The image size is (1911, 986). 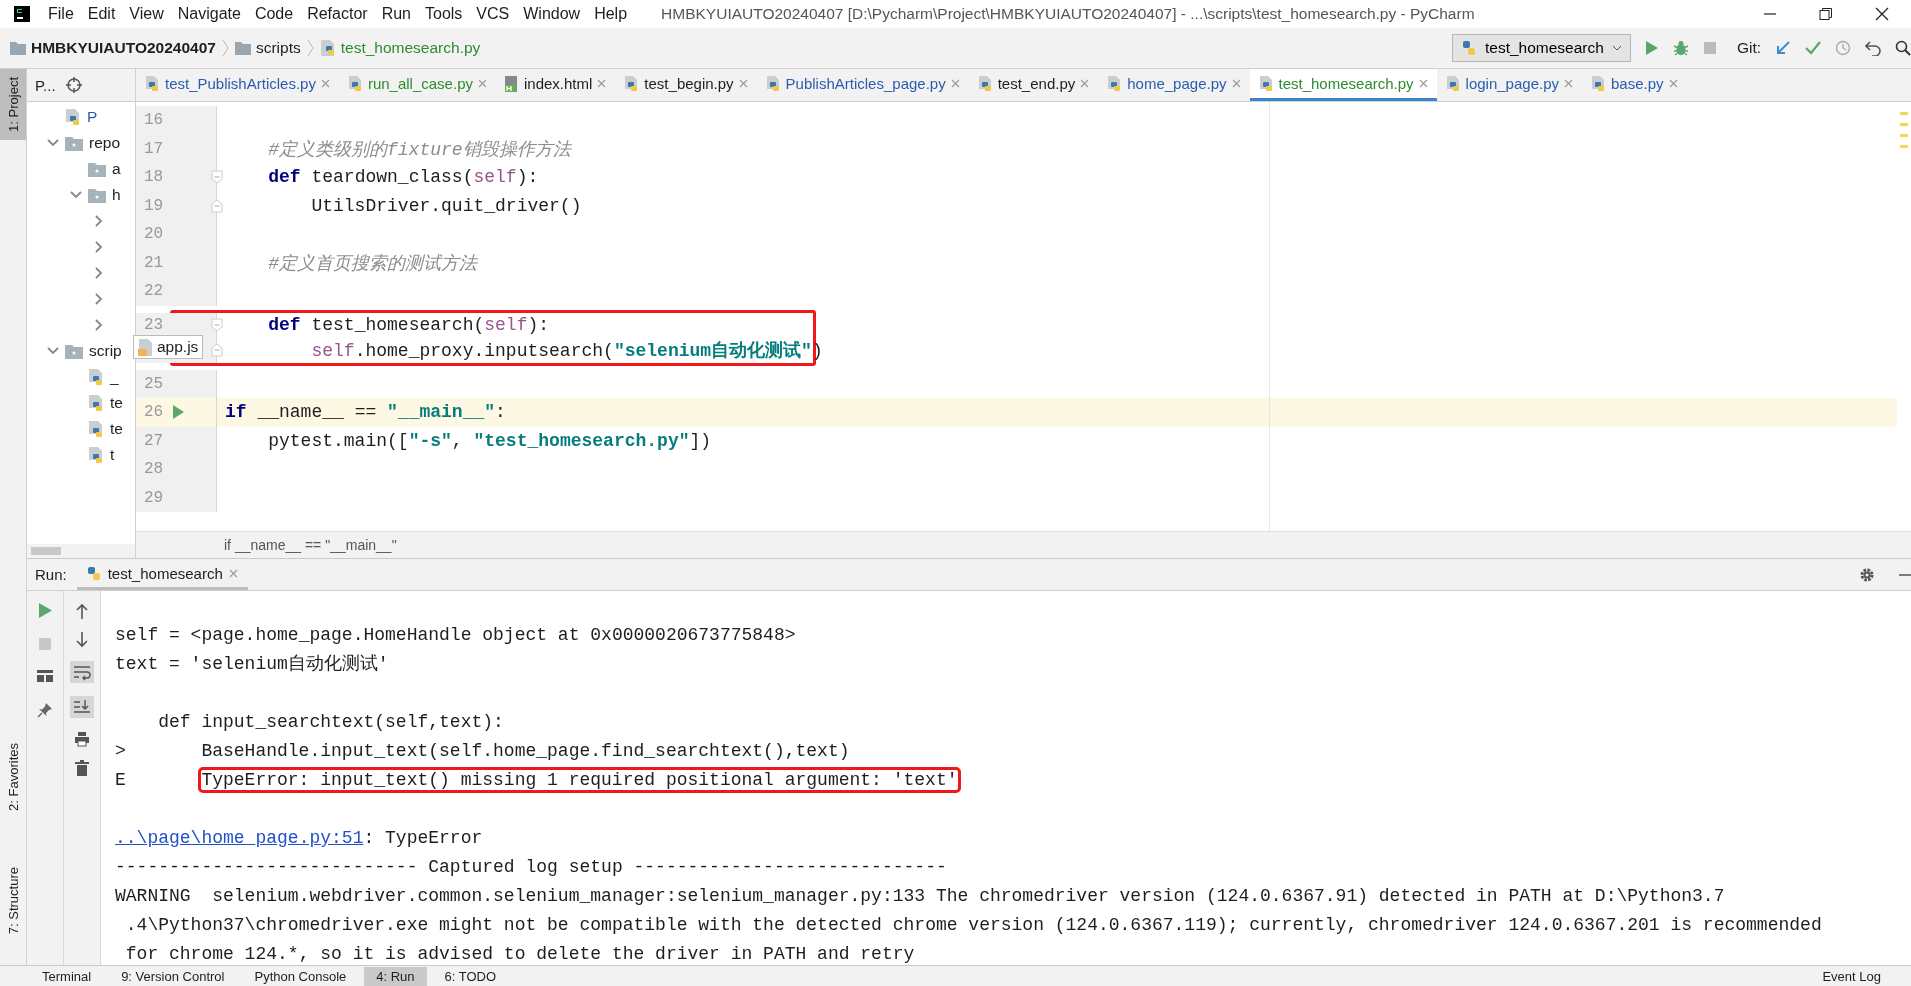 I want to click on target-icon, so click(x=73, y=85).